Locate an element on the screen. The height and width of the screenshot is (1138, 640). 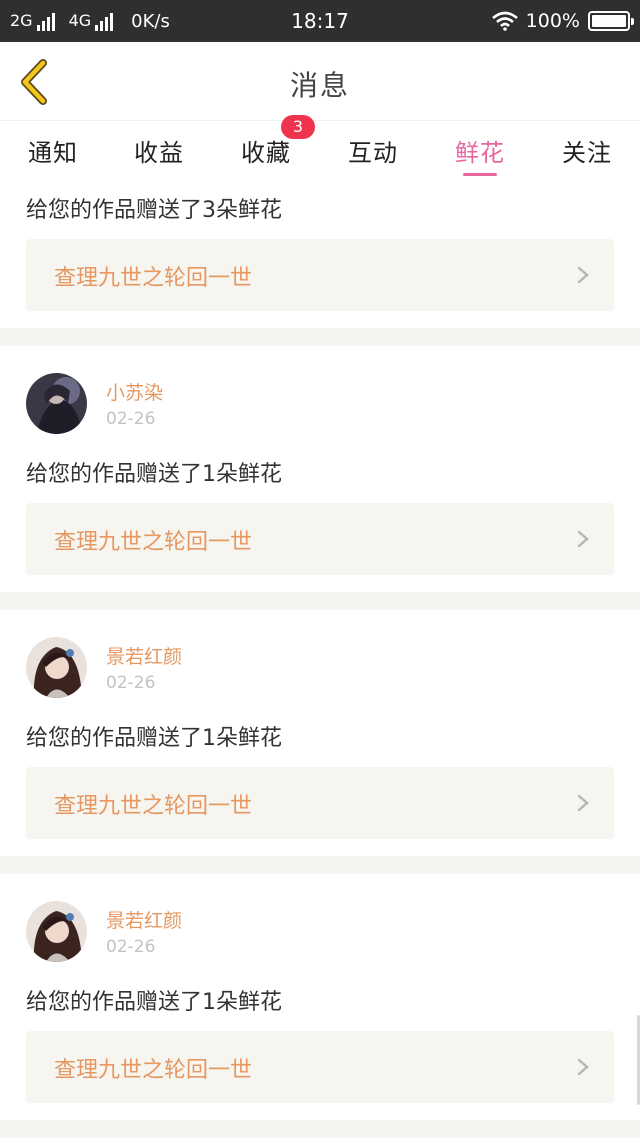
battery-icon is located at coordinates (611, 21).